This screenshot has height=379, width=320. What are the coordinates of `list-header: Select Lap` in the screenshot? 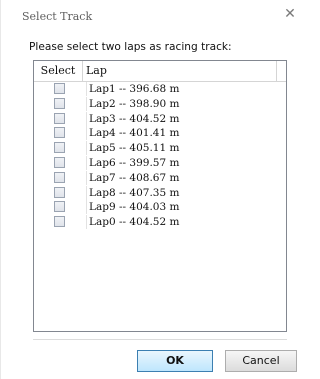 It's located at (160, 71).